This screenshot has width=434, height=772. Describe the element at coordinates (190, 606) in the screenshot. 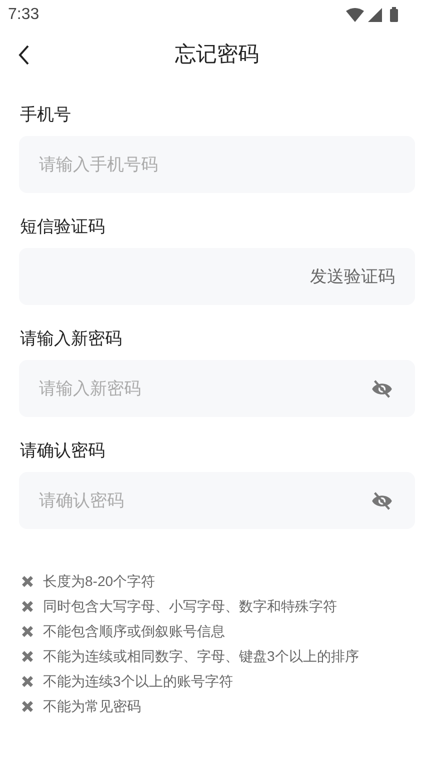

I see `rule-text: 同时包含大写字母、小写字母、数字和特殊字符` at that location.